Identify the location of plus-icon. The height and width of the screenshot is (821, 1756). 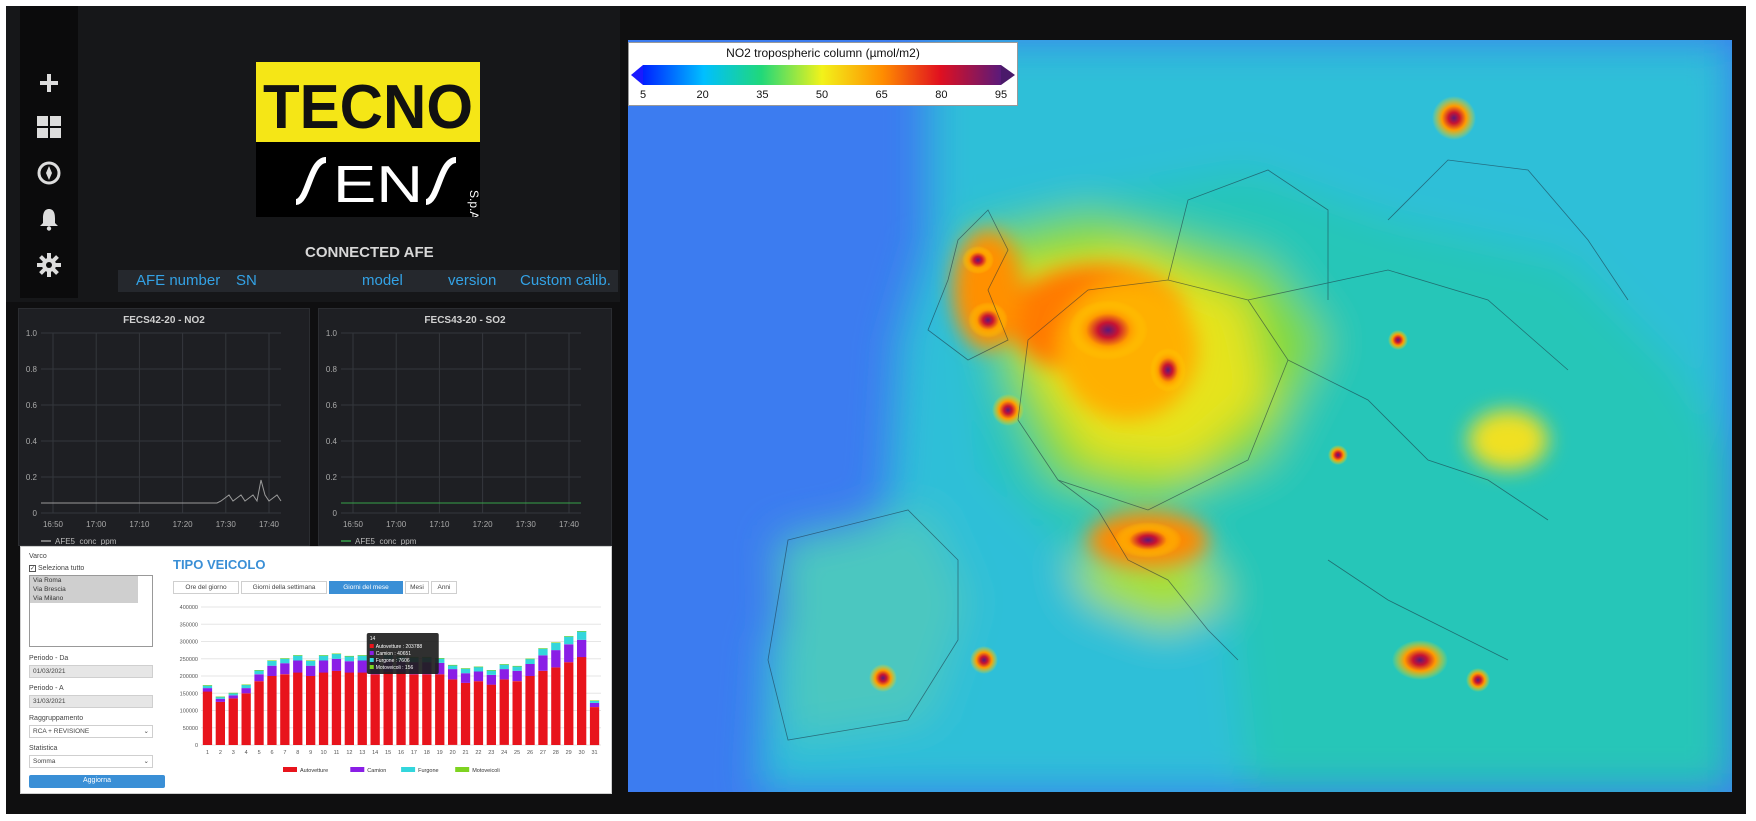
(49, 83).